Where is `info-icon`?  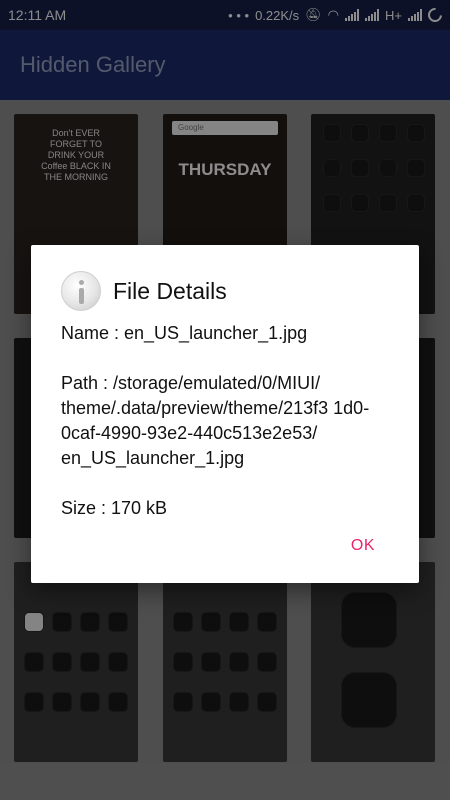
info-icon is located at coordinates (81, 291).